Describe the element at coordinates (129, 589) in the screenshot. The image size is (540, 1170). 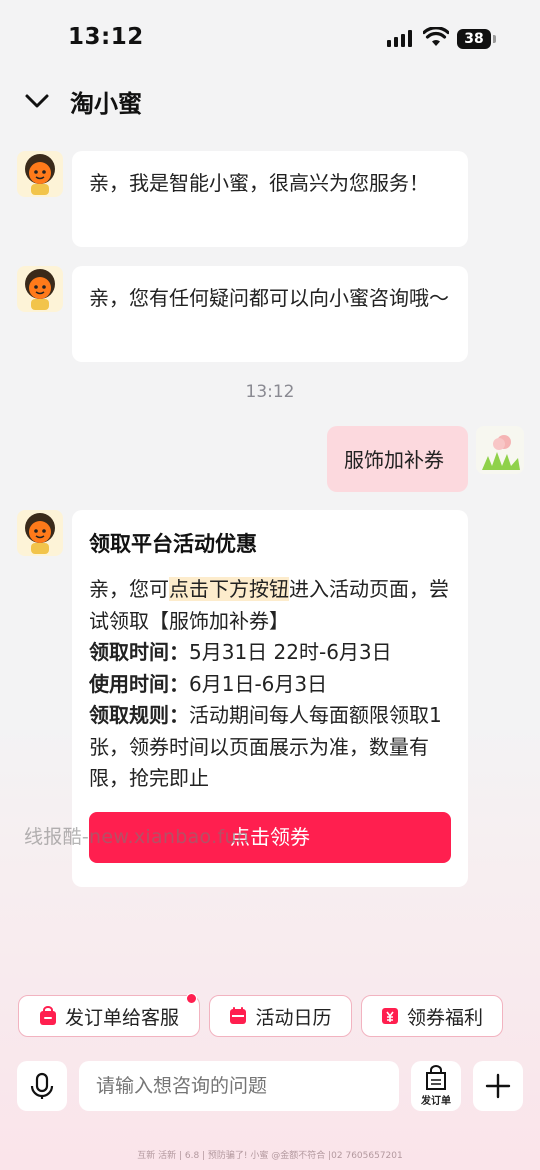
I see `card-intro: 亲，您可` at that location.